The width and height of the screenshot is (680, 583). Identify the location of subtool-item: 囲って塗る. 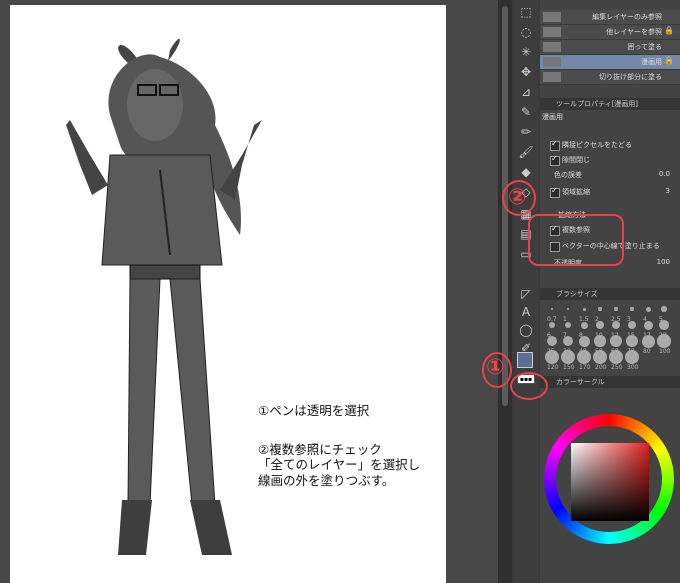
(610, 47).